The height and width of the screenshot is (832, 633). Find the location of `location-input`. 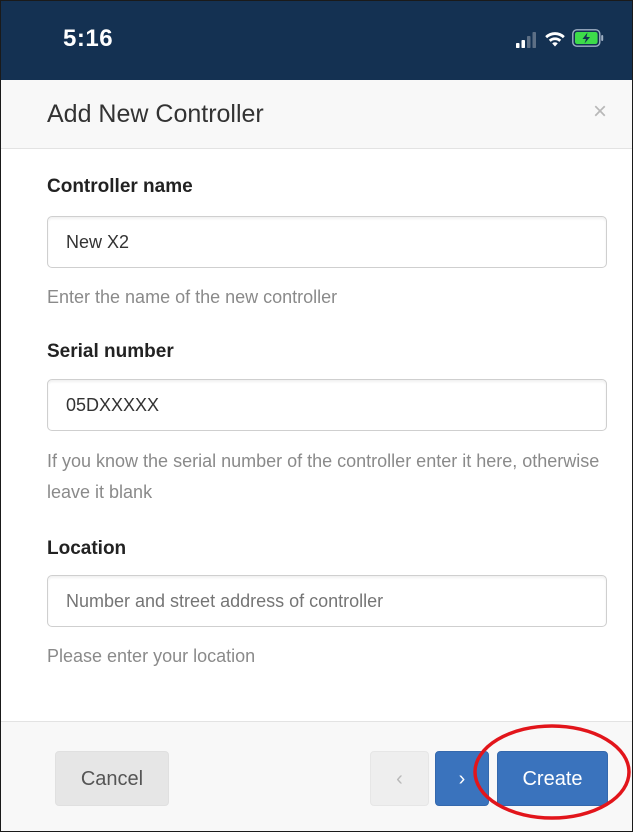

location-input is located at coordinates (327, 601).